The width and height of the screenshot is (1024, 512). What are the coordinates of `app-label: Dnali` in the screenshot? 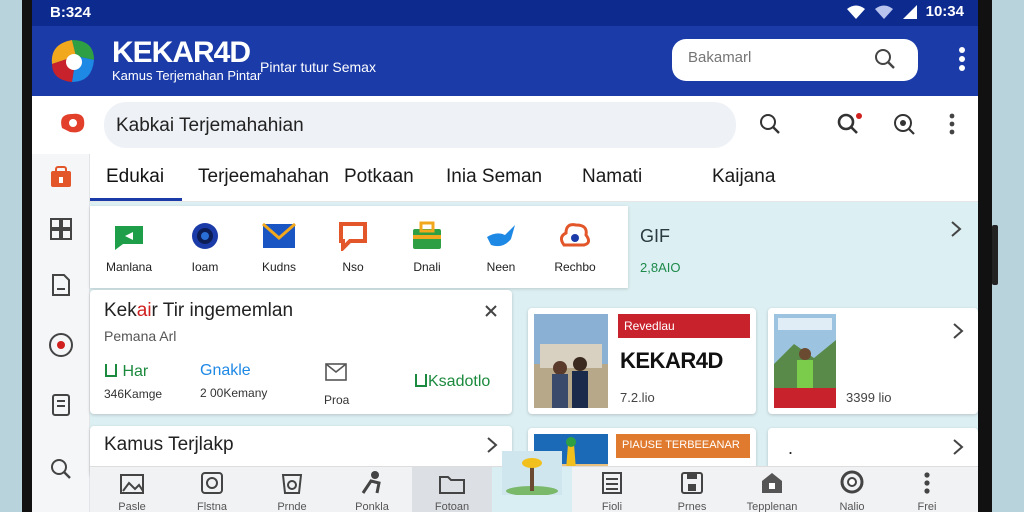 It's located at (427, 267).